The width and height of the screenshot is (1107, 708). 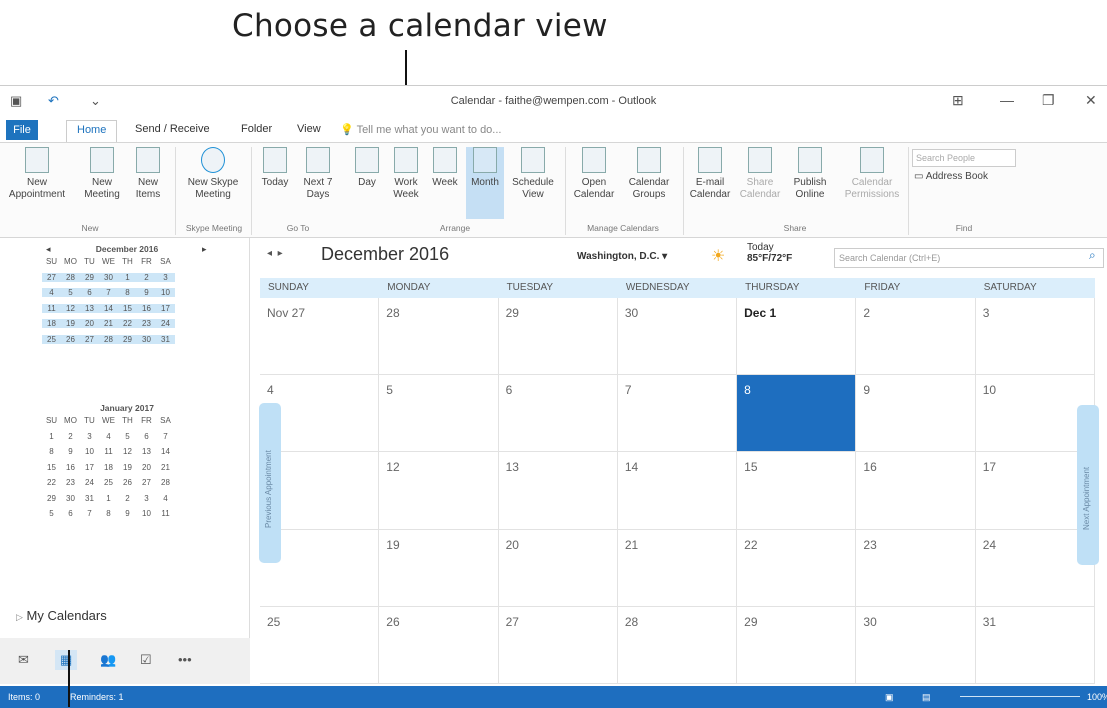 I want to click on day-cell: 13, so click(x=558, y=491).